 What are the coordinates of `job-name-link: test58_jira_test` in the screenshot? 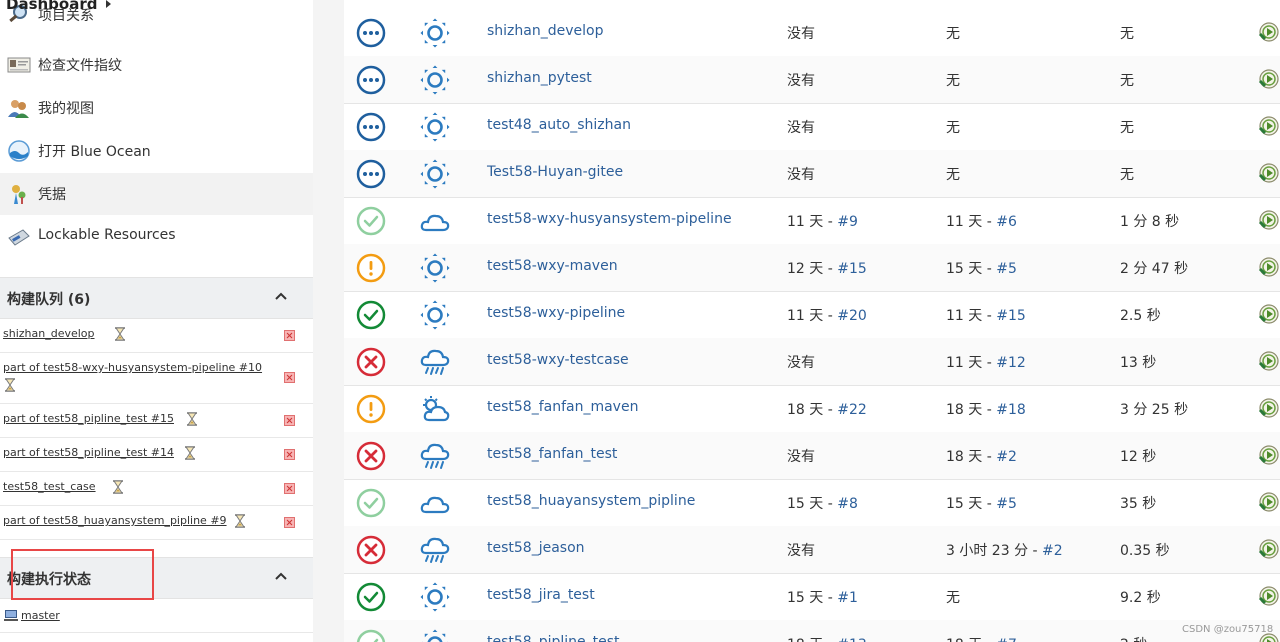 It's located at (541, 595).